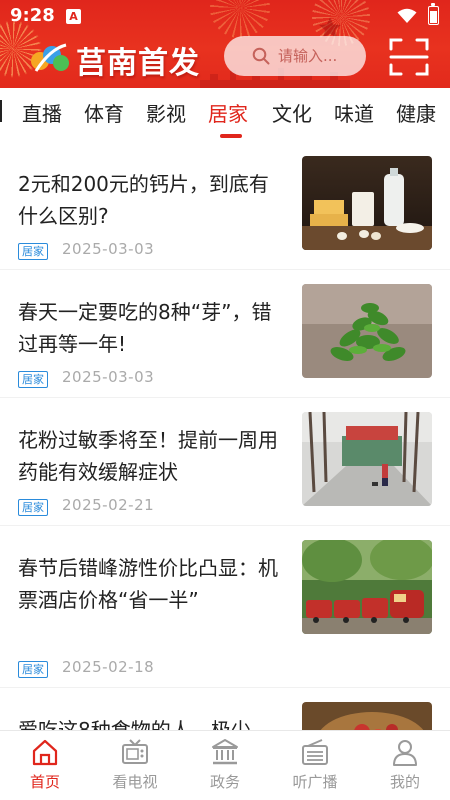 The height and width of the screenshot is (800, 450). What do you see at coordinates (145, 328) in the screenshot?
I see `article-title: 春天一定要吃的8种“芽”，错过再等一年!` at bounding box center [145, 328].